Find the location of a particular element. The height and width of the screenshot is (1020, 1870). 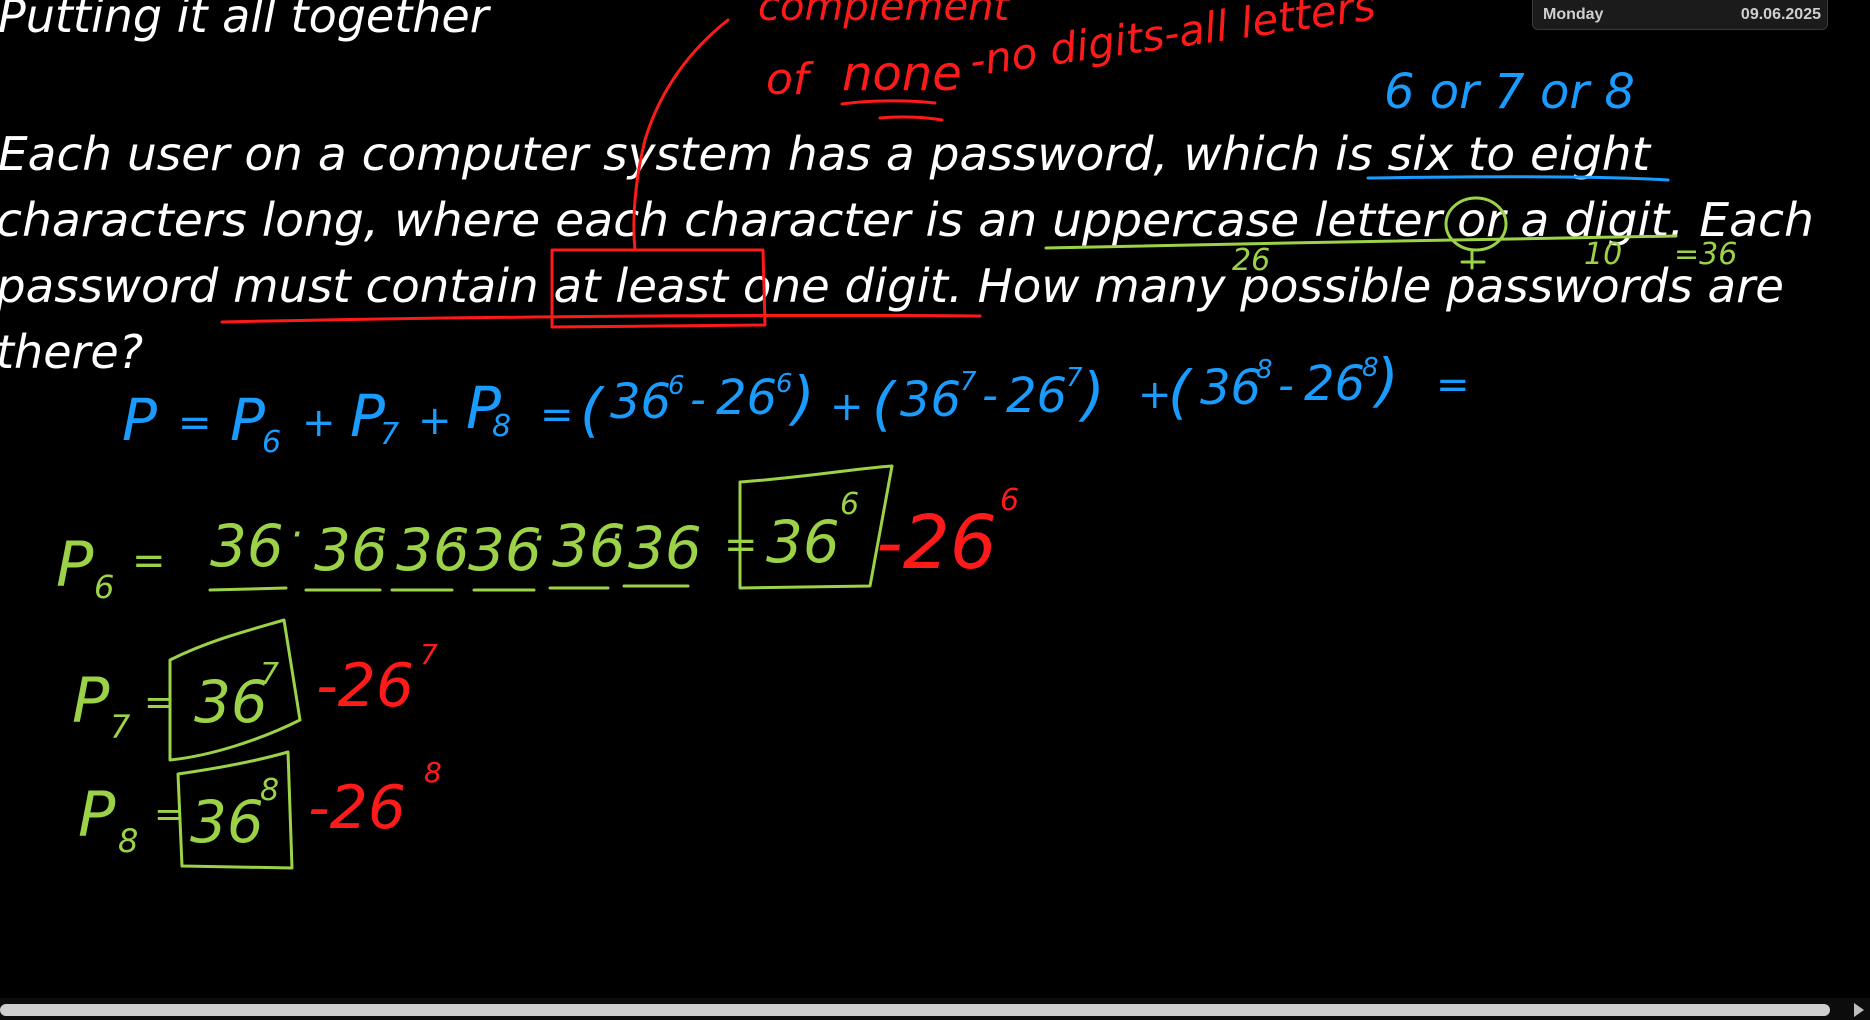

formula-eq: = is located at coordinates (195, 423).